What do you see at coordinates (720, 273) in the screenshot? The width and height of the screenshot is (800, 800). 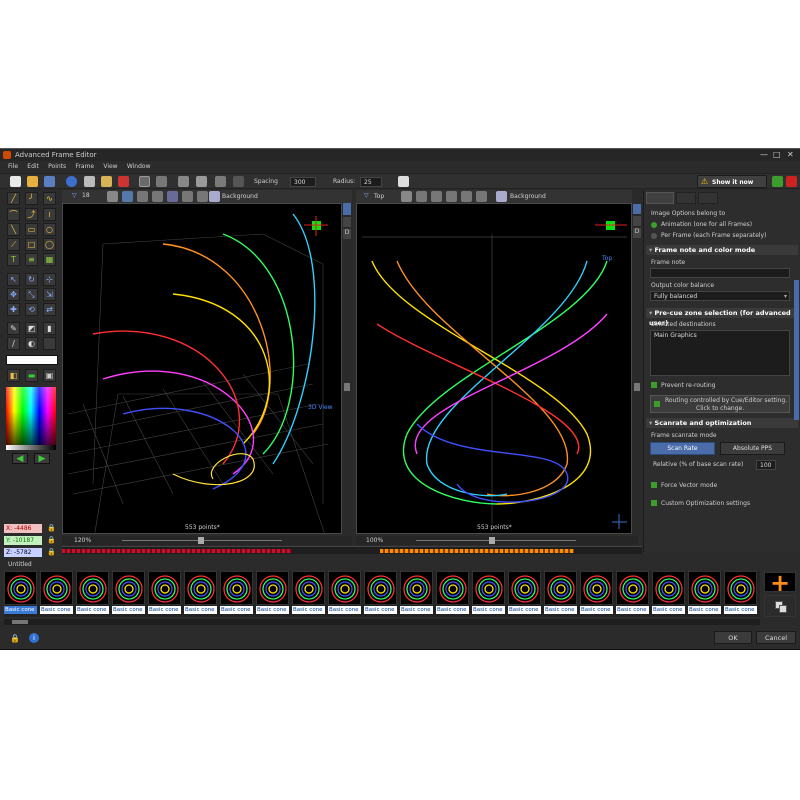 I see `frame-note-input` at bounding box center [720, 273].